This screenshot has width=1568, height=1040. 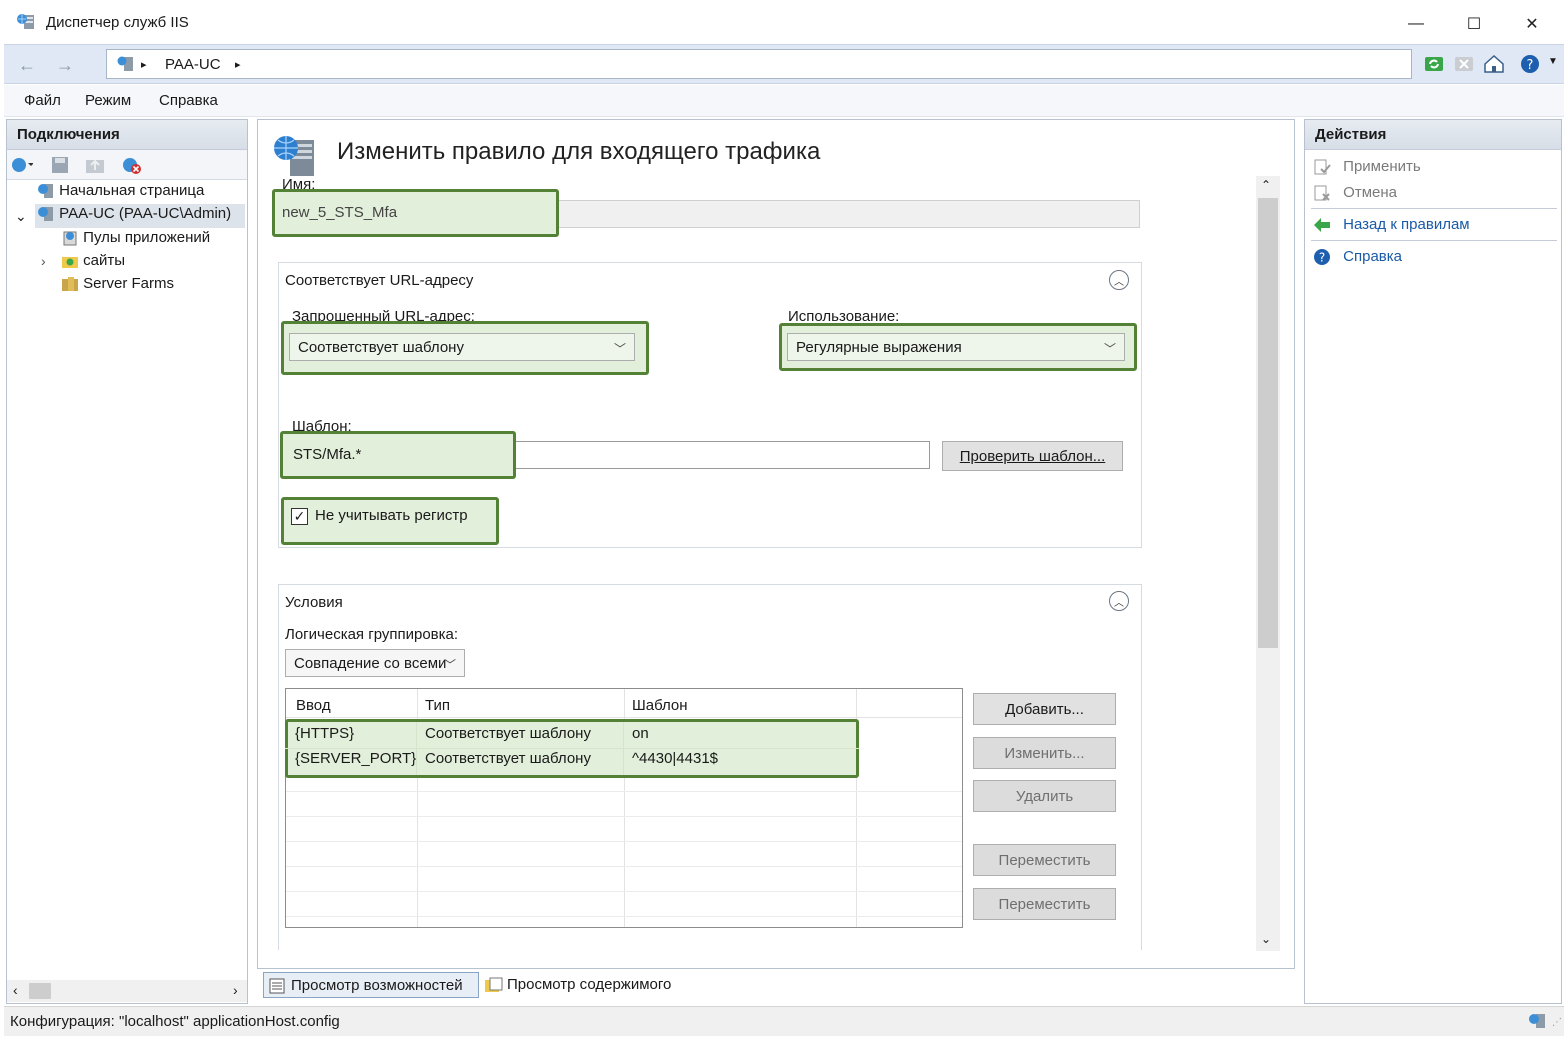 What do you see at coordinates (95, 165) in the screenshot?
I see `up-folder-icon` at bounding box center [95, 165].